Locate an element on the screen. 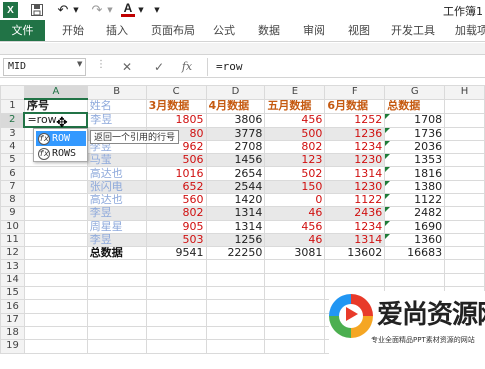 The width and height of the screenshot is (485, 369). cell-g8: 1122 is located at coordinates (415, 200).